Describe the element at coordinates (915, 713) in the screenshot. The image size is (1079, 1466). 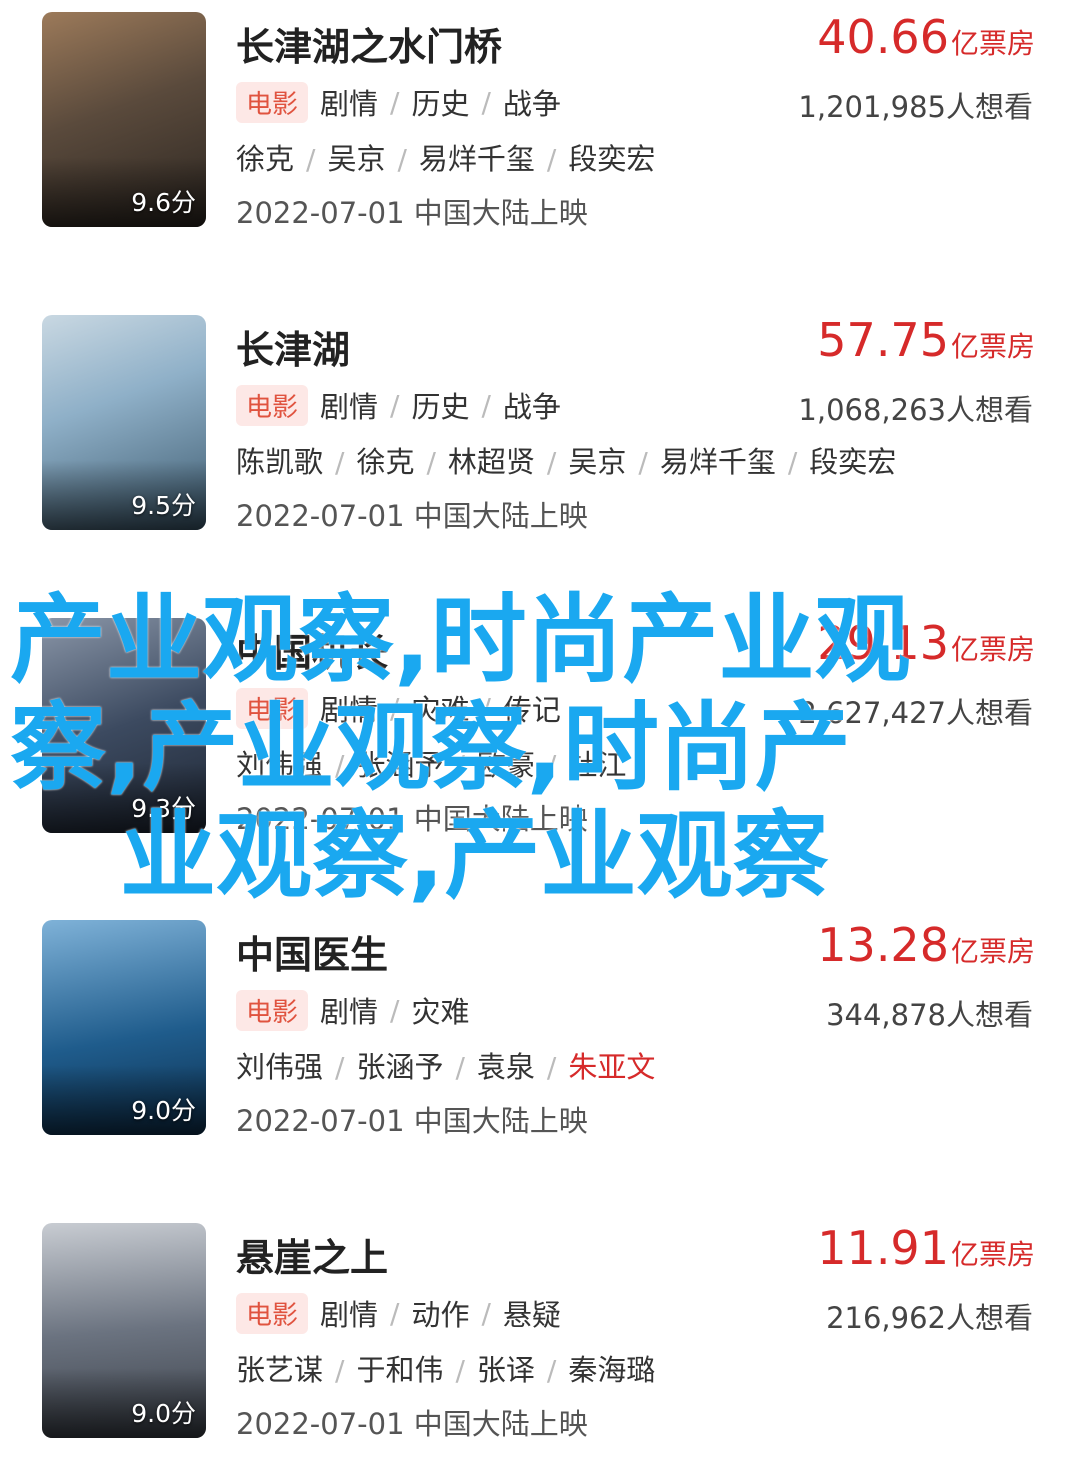
I see `want-to-see-count: 2,627,427人想看` at that location.